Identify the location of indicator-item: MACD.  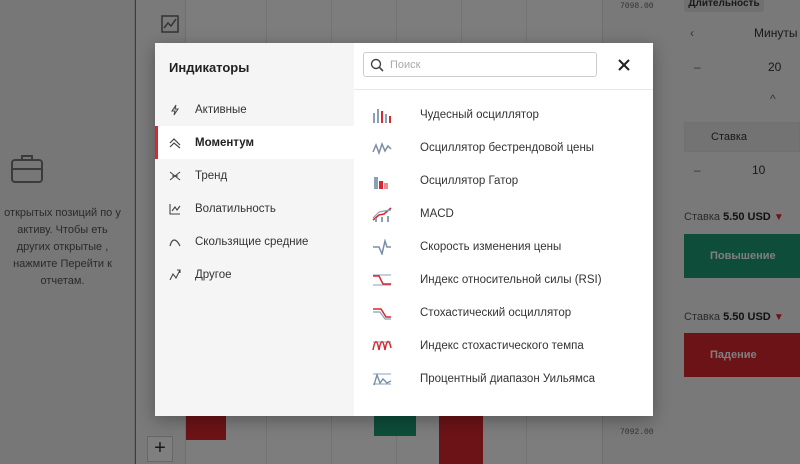
(503, 213).